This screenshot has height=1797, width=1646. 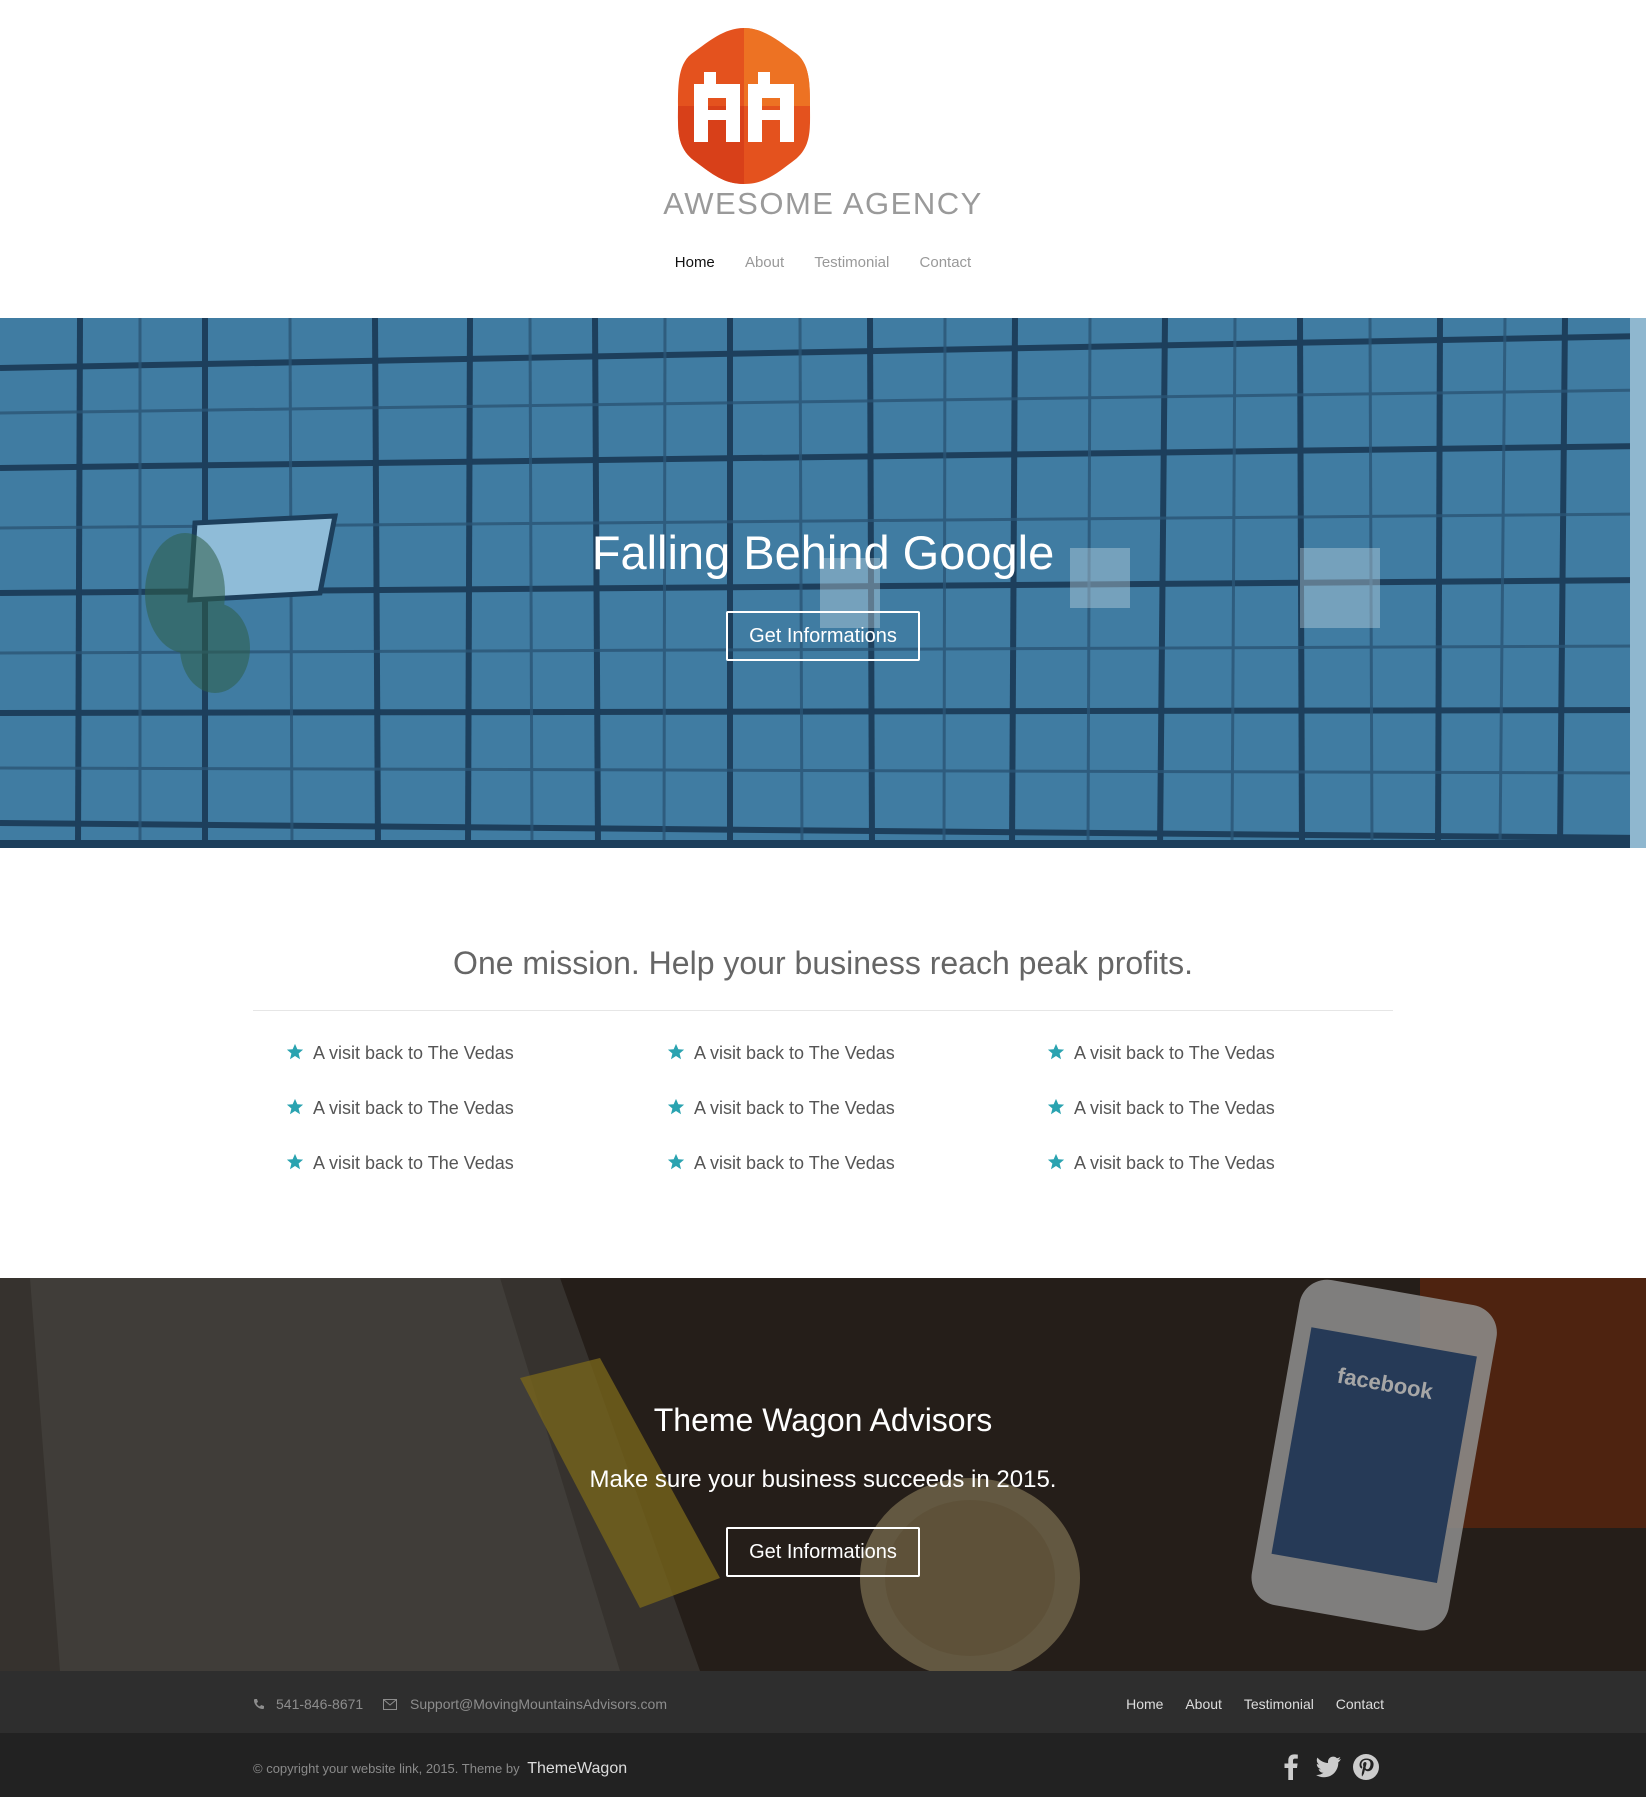 What do you see at coordinates (823, 1010) in the screenshot?
I see `section-divider` at bounding box center [823, 1010].